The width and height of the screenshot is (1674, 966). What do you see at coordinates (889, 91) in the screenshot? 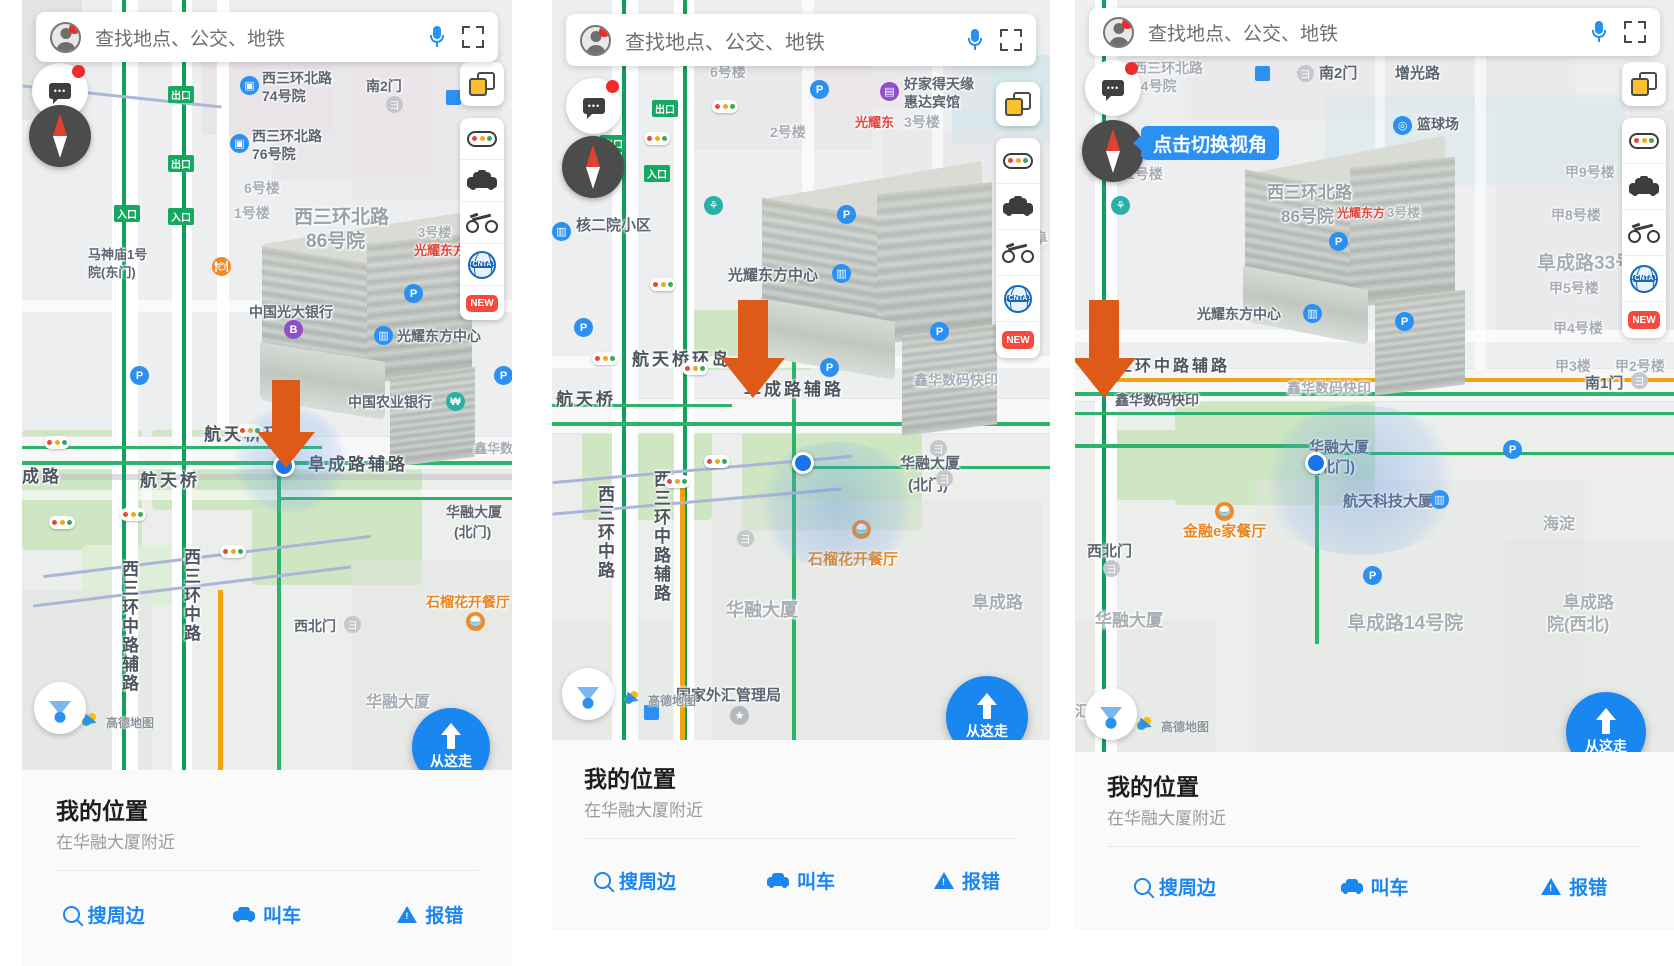
I see `hotel-icon: ▤` at bounding box center [889, 91].